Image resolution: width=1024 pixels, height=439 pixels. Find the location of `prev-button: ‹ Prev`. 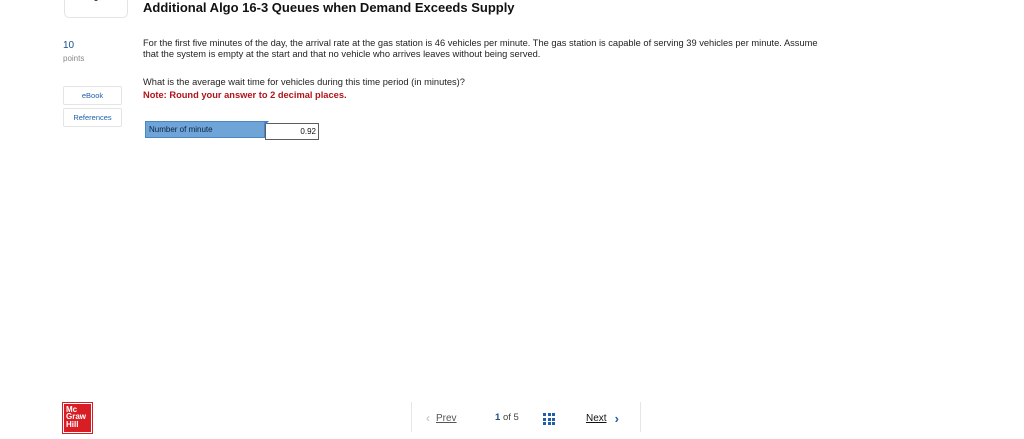

prev-button: ‹ Prev is located at coordinates (441, 418).